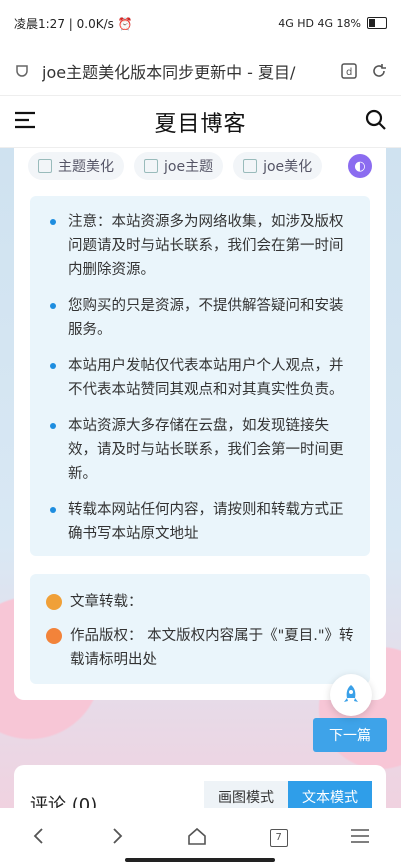 The width and height of the screenshot is (401, 867). Describe the element at coordinates (54, 636) in the screenshot. I see `share-icon` at that location.